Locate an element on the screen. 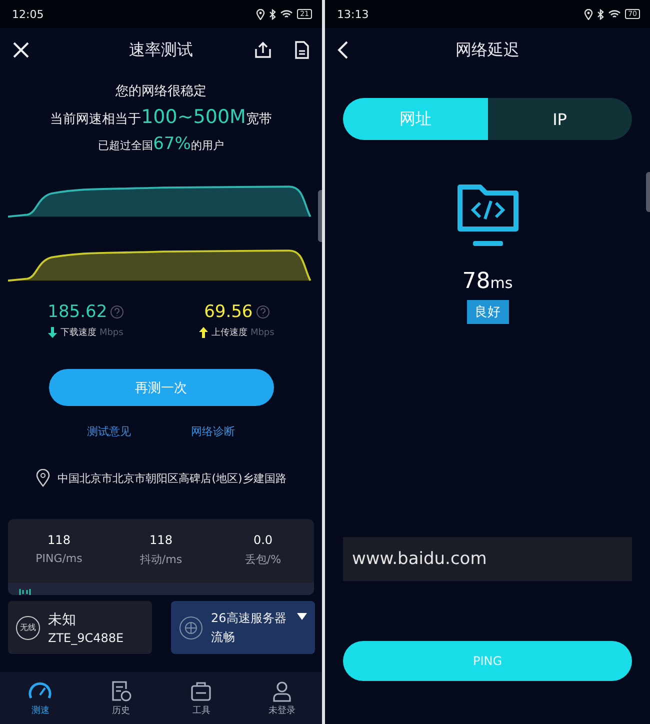 The height and width of the screenshot is (724, 650). stat-label: 抖动/ms is located at coordinates (161, 559).